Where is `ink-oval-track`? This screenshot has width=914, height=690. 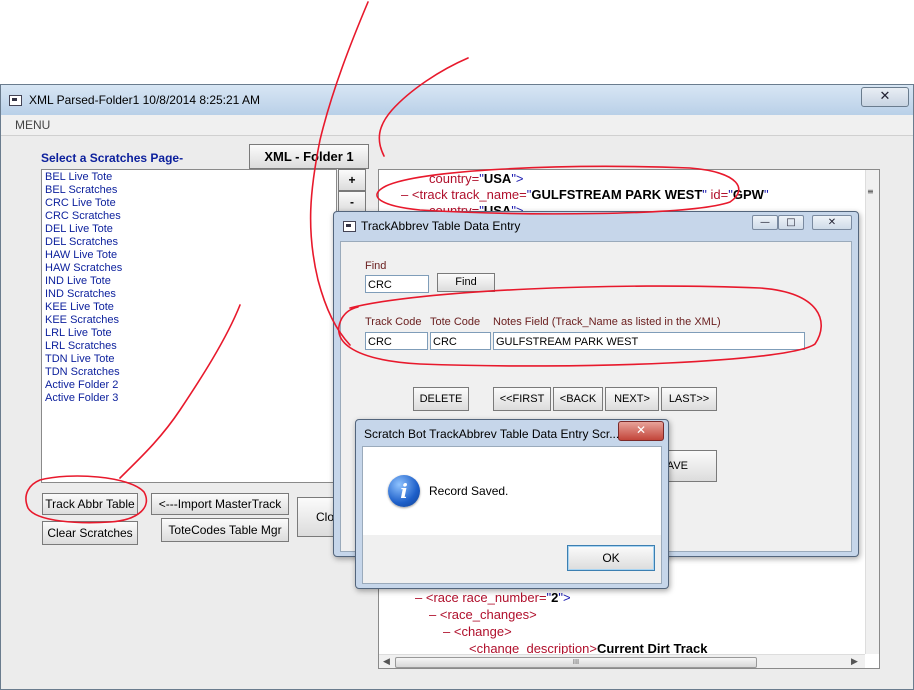
ink-oval-track is located at coordinates (558, 190).